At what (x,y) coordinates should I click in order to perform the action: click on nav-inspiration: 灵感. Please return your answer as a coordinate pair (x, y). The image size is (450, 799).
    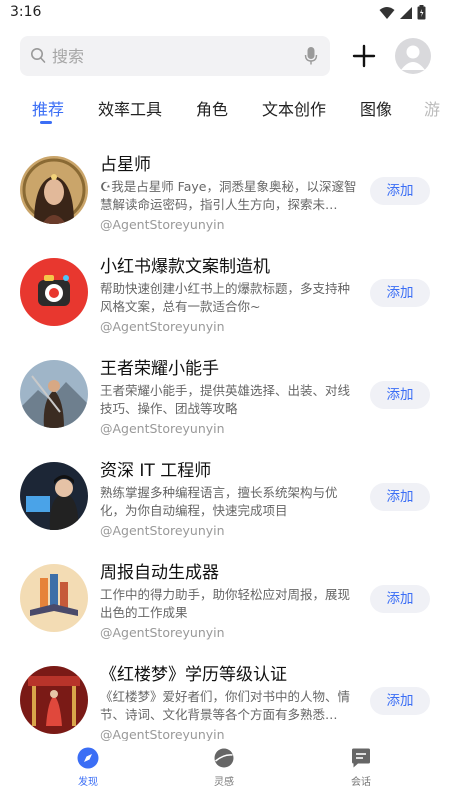
    Looking at the image, I should click on (224, 767).